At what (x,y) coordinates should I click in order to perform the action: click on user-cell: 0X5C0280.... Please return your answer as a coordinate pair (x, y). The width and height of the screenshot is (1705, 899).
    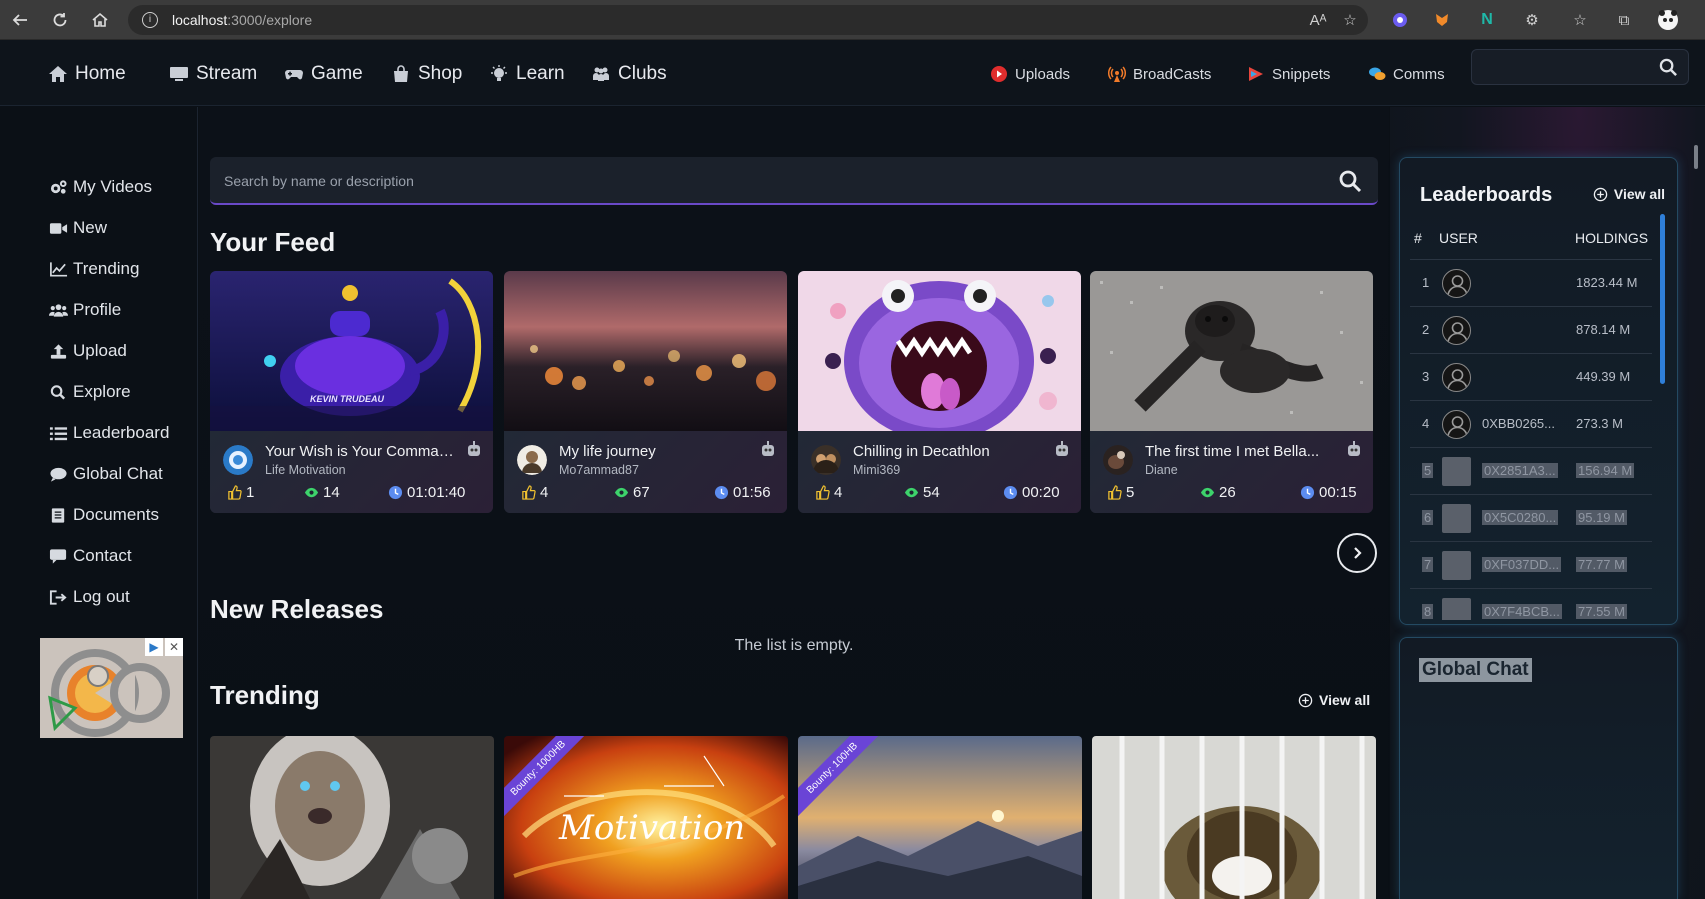
    Looking at the image, I should click on (1520, 517).